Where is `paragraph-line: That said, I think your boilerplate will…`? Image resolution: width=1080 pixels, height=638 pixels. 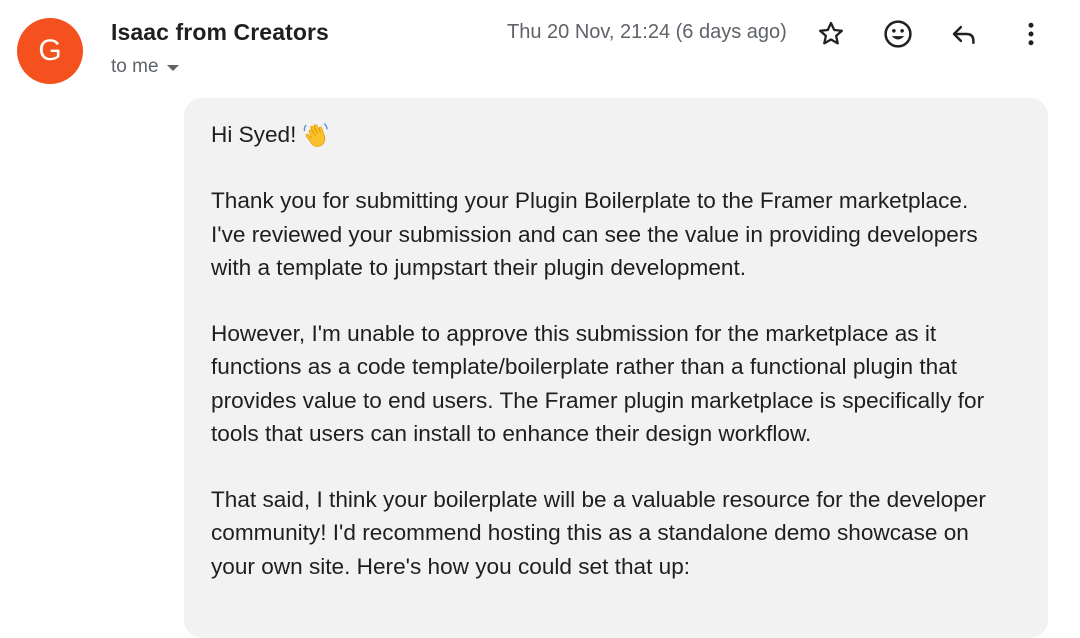 paragraph-line: That said, I think your boilerplate will… is located at coordinates (598, 500).